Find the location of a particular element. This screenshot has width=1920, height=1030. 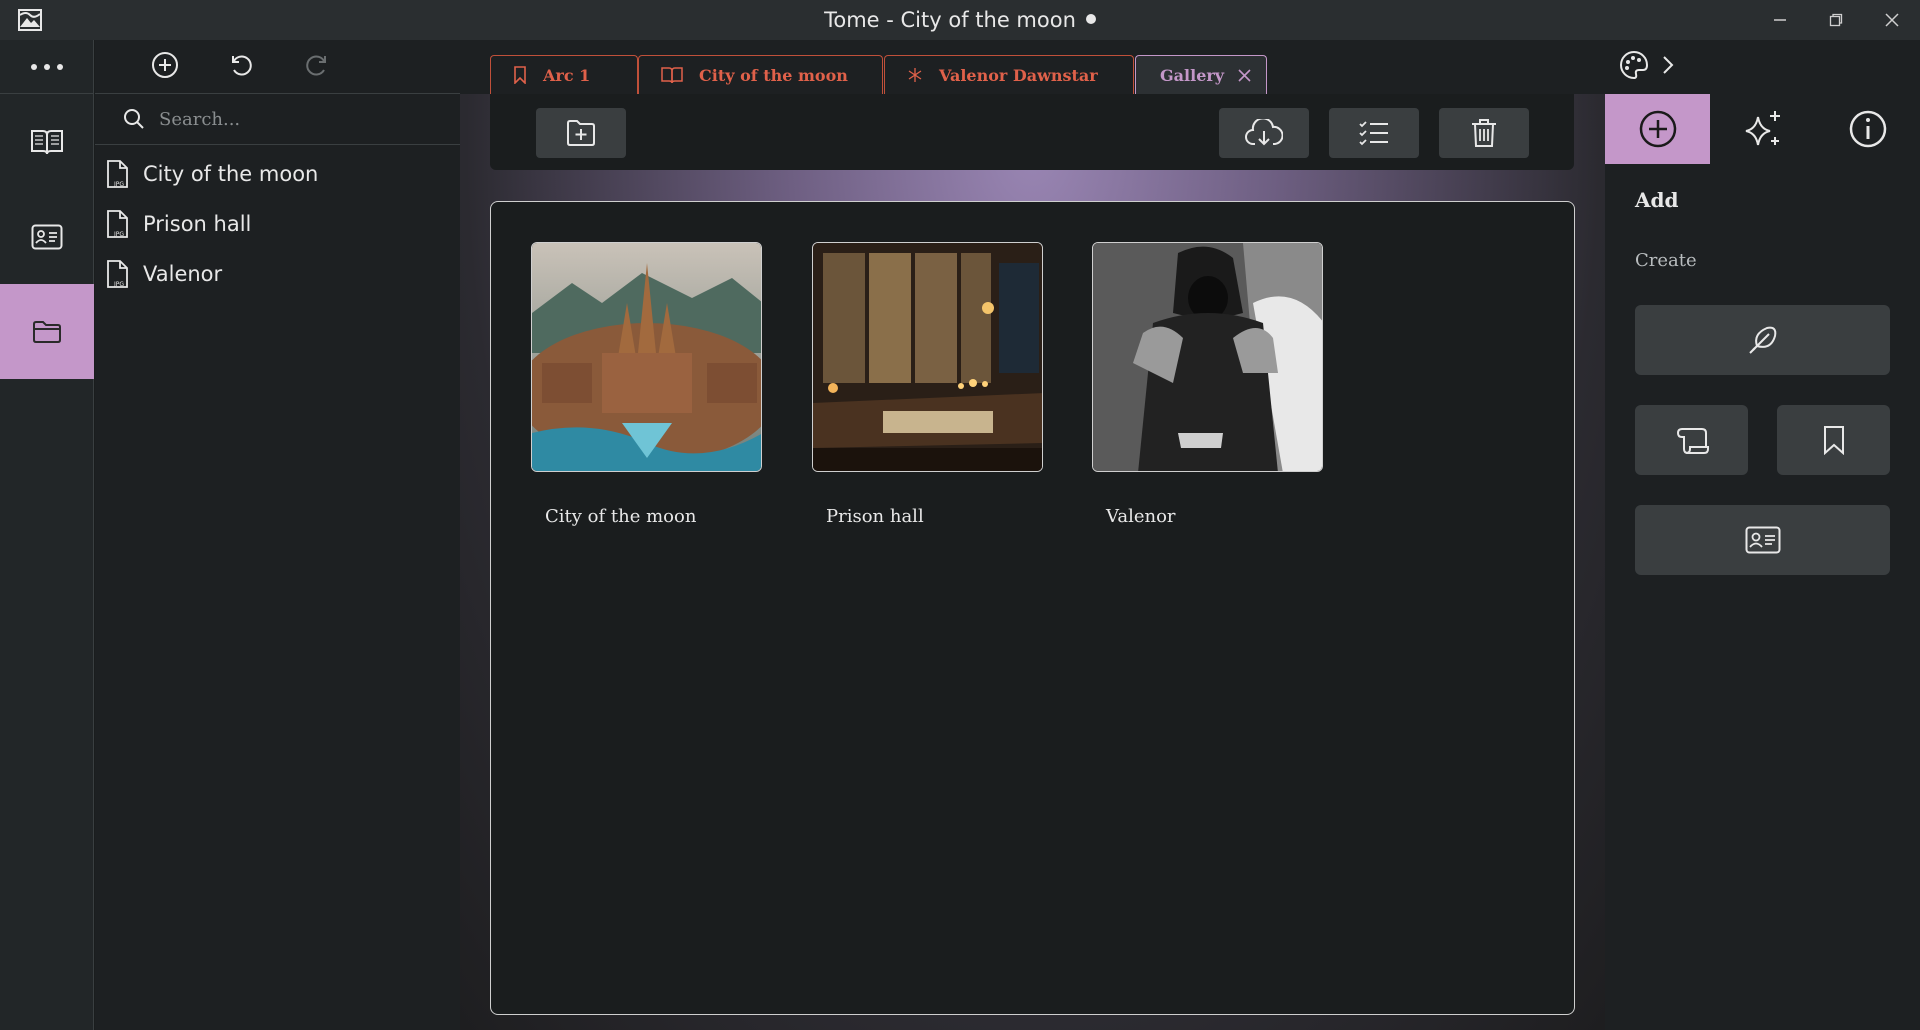

create-character-button is located at coordinates (1762, 540).